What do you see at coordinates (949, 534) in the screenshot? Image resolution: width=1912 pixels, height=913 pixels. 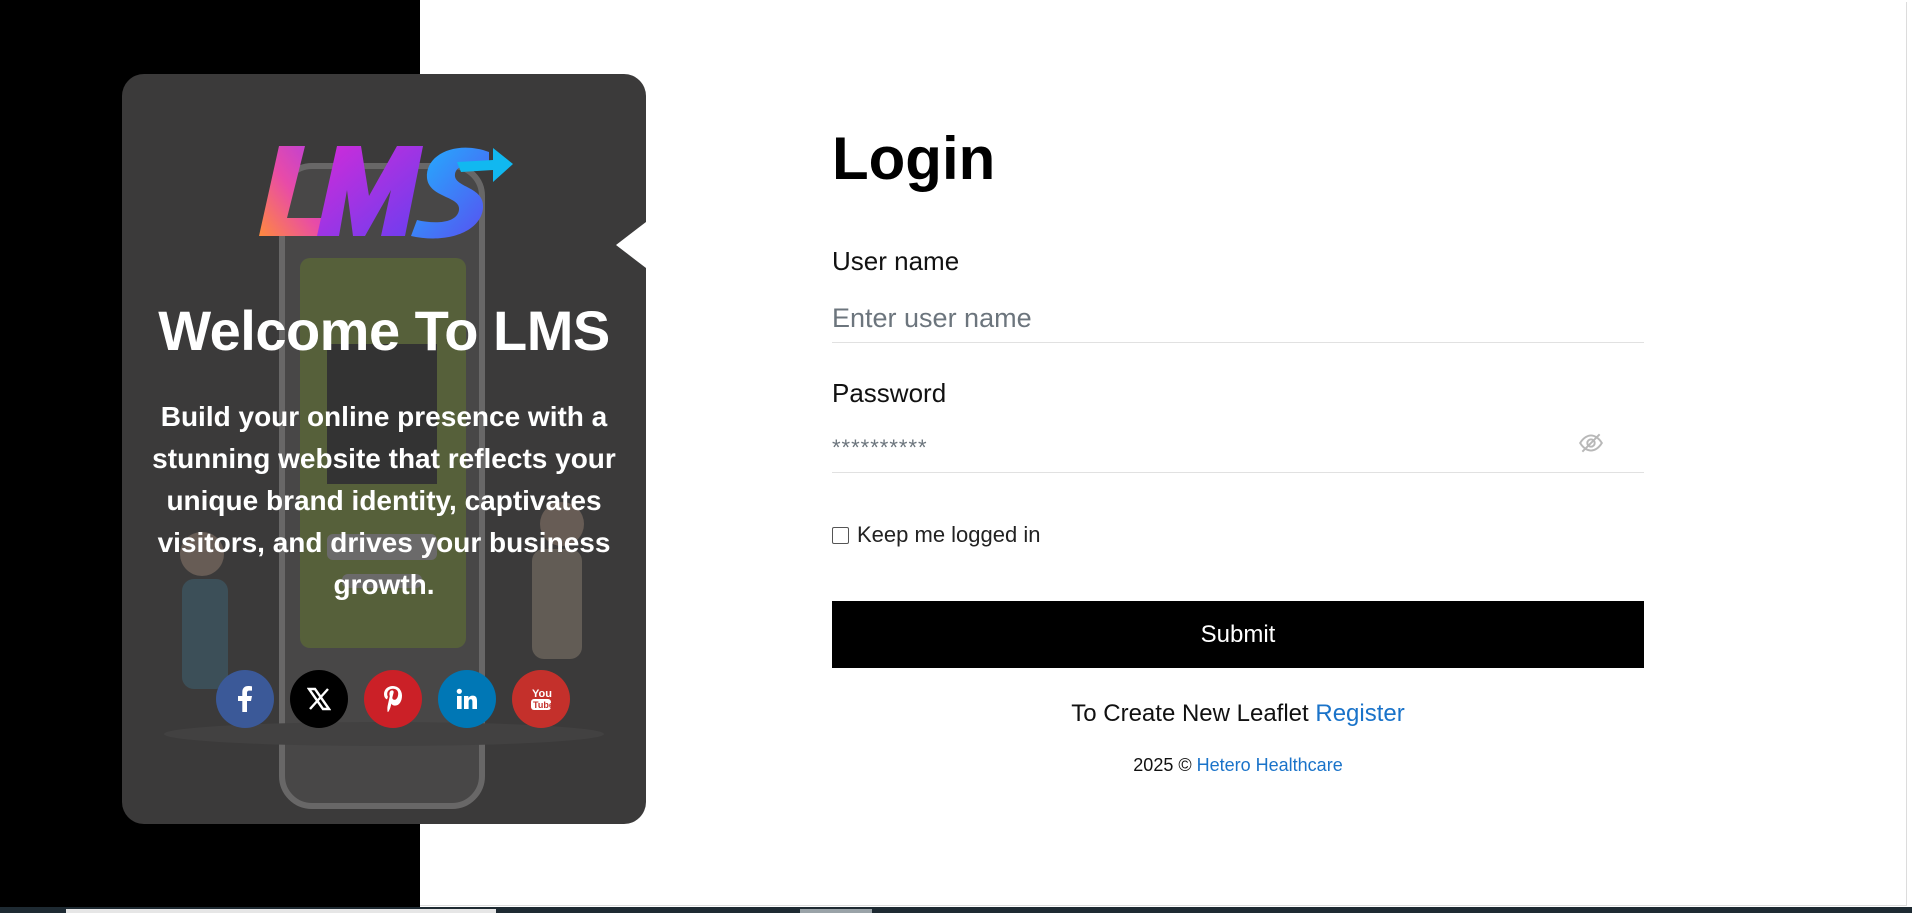 I see `remember-label: Keep me logged in` at bounding box center [949, 534].